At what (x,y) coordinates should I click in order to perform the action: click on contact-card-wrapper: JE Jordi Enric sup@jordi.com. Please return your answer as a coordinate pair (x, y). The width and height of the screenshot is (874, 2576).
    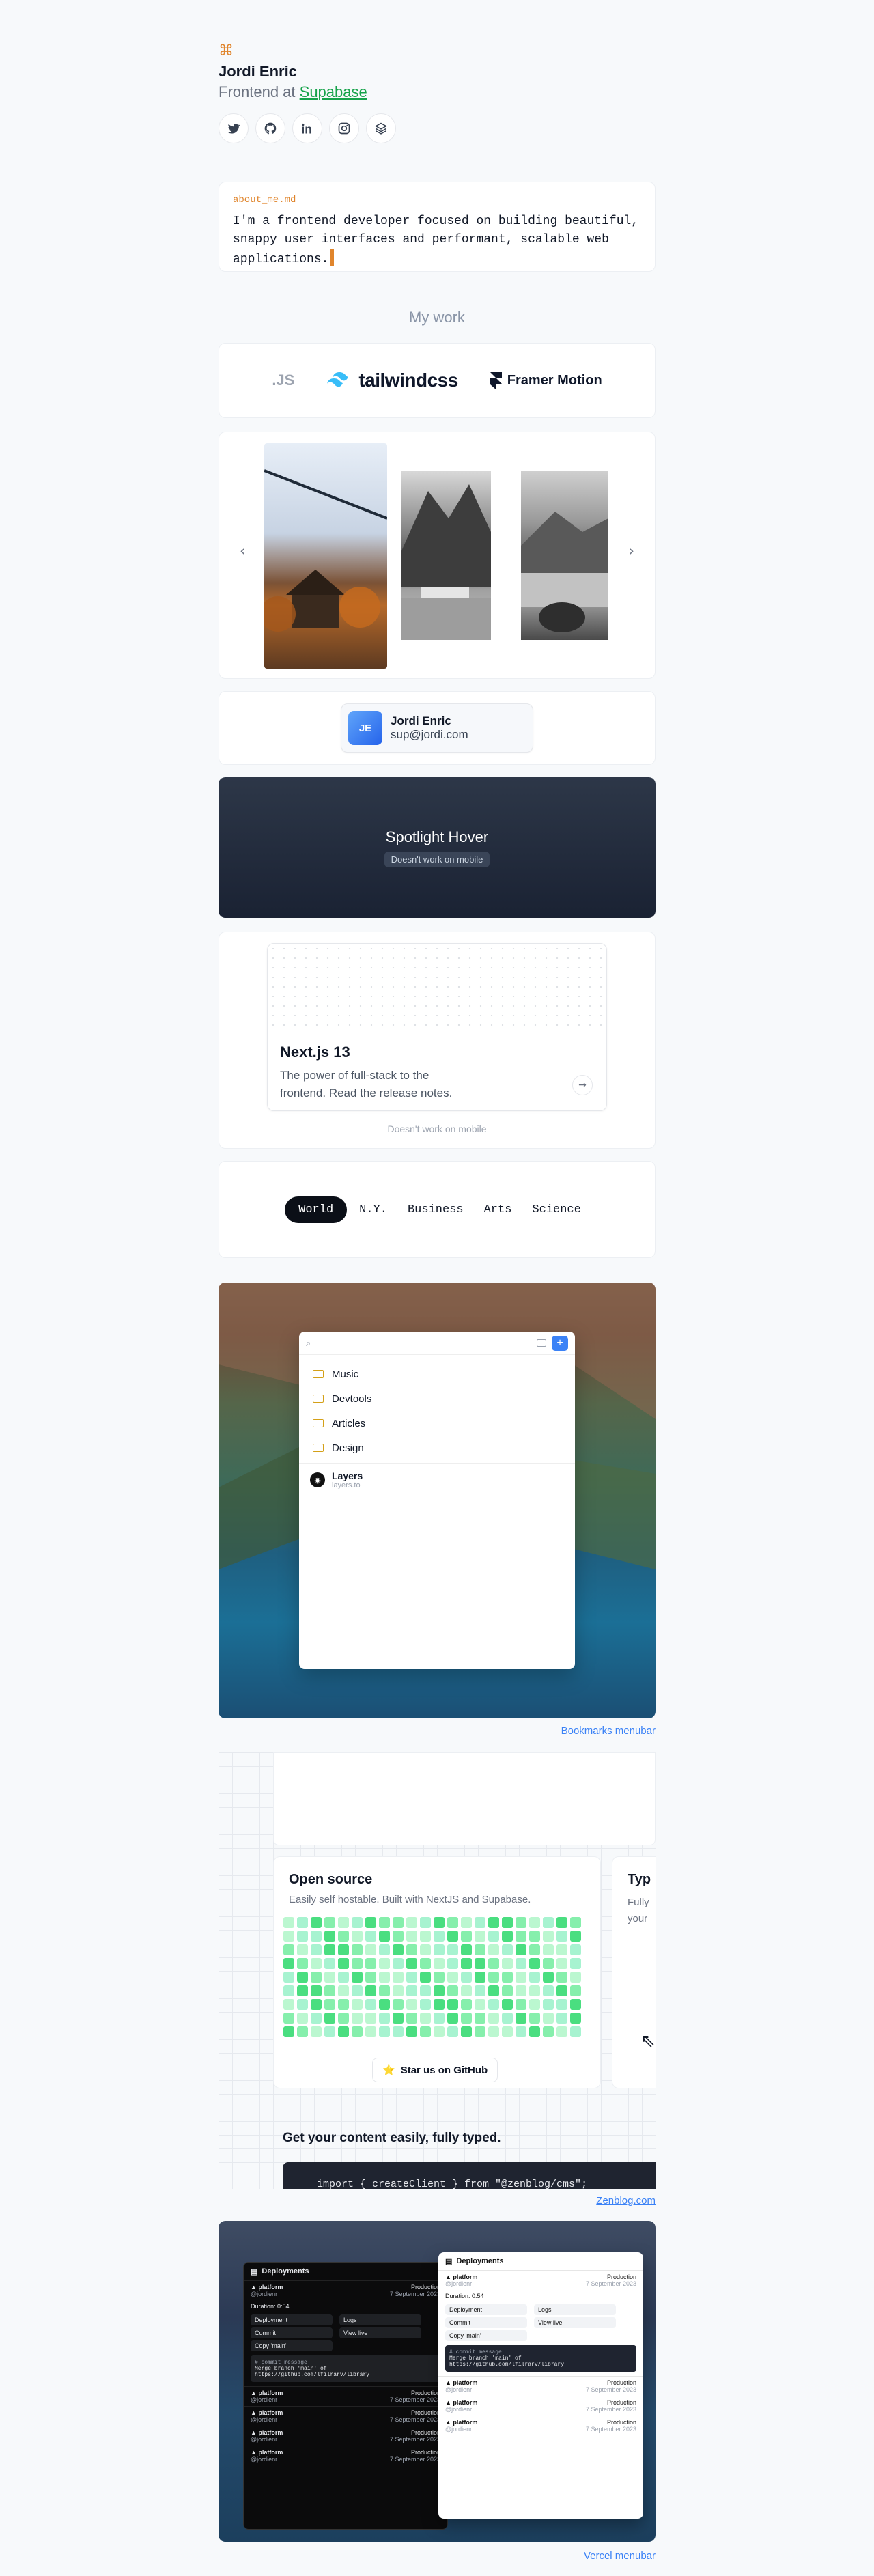
    Looking at the image, I should click on (437, 728).